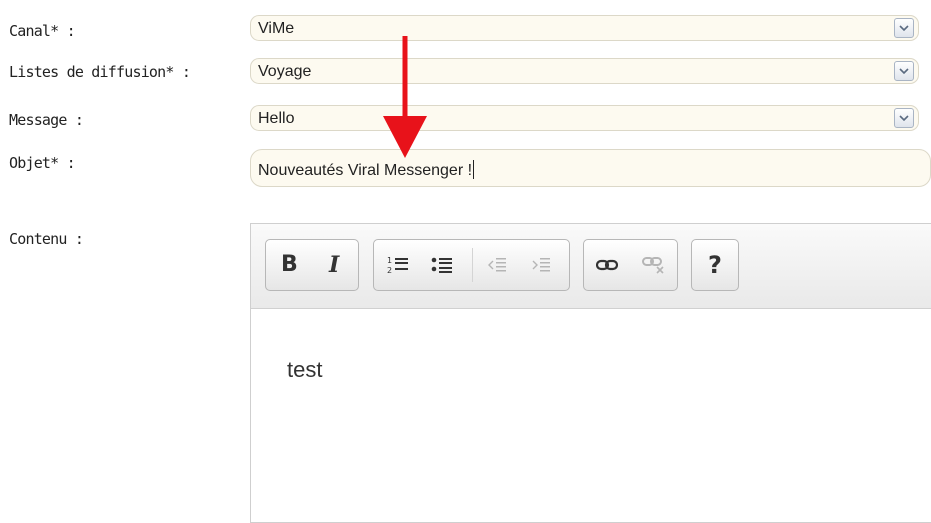 This screenshot has width=931, height=523. What do you see at coordinates (312, 265) in the screenshot?
I see `format-group: B I` at bounding box center [312, 265].